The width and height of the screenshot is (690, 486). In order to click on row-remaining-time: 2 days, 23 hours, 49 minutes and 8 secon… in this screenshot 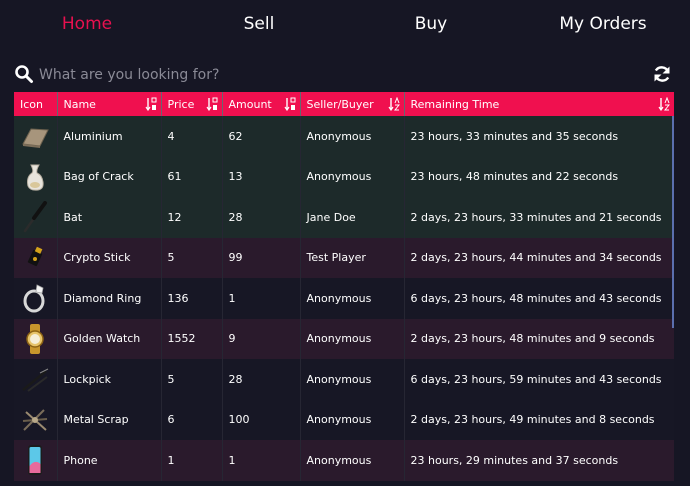, I will do `click(532, 420)`.